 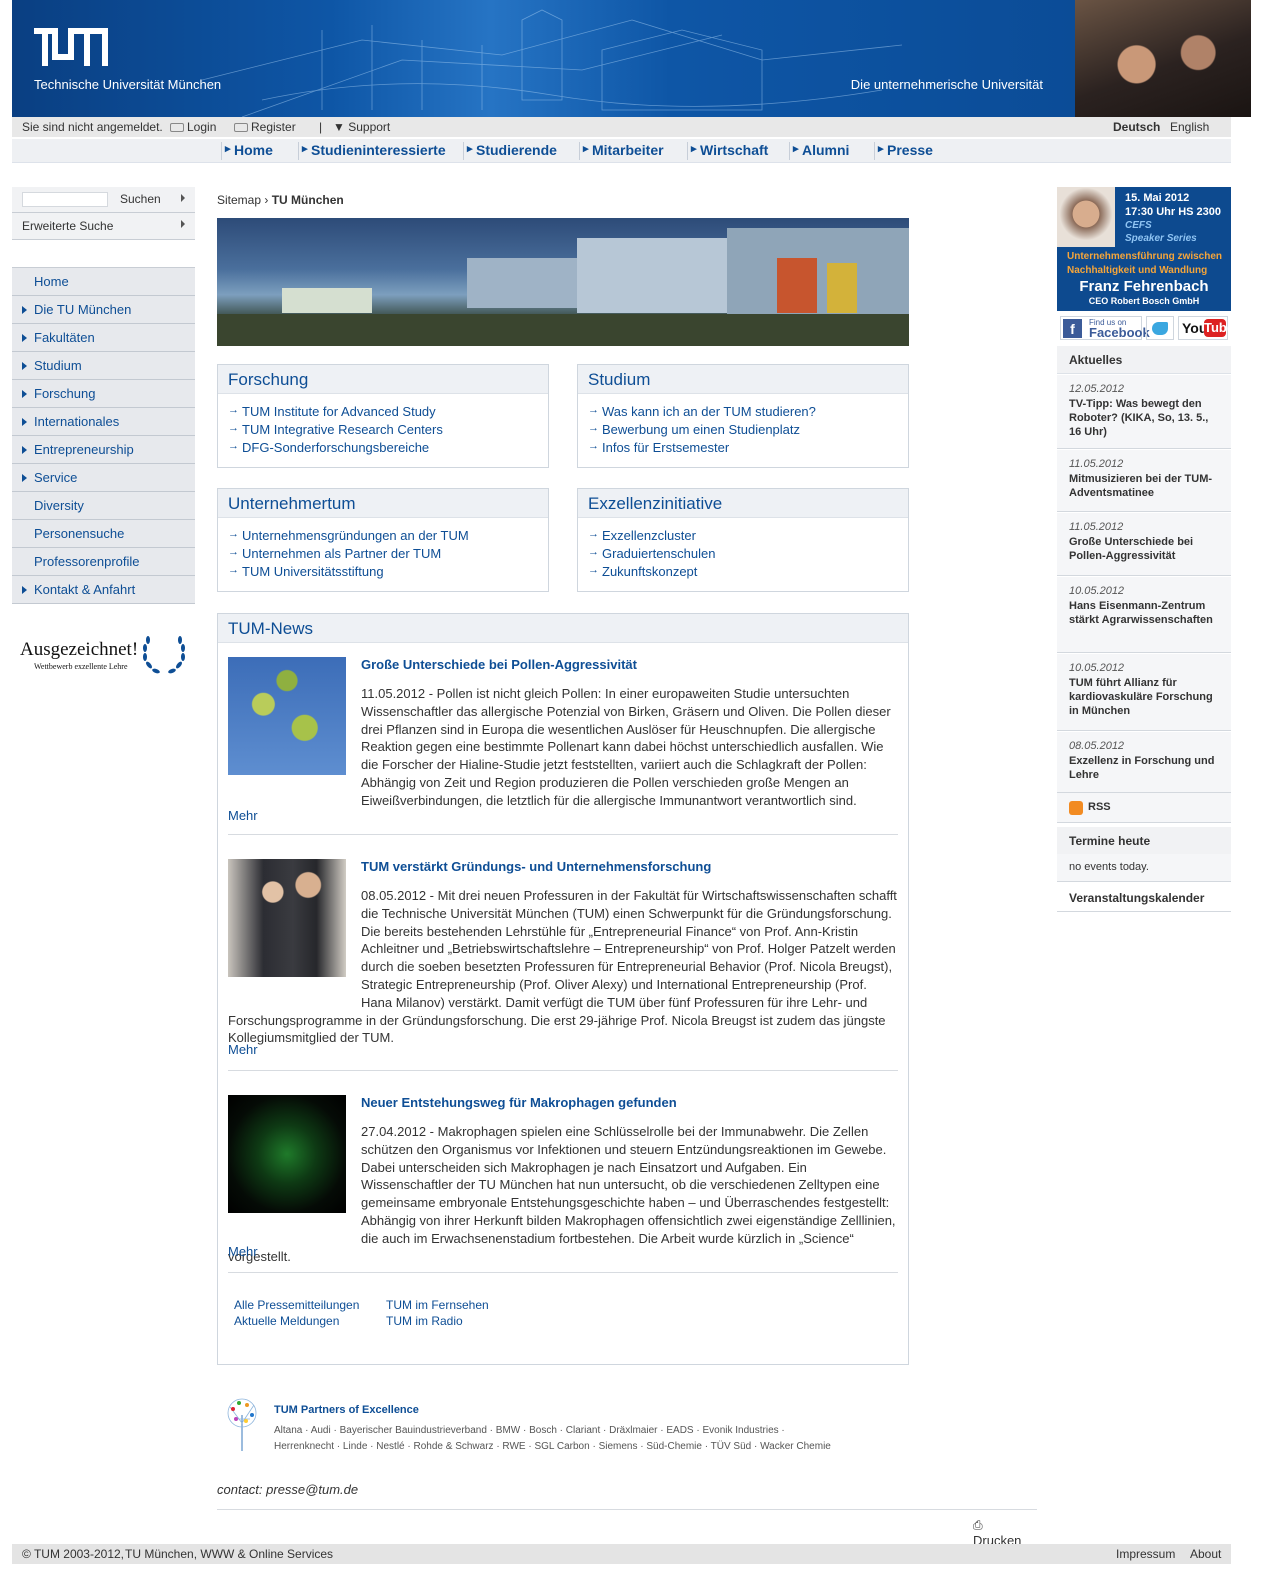 What do you see at coordinates (79, 649) in the screenshot?
I see `award-title: Ausgezeichnet!` at bounding box center [79, 649].